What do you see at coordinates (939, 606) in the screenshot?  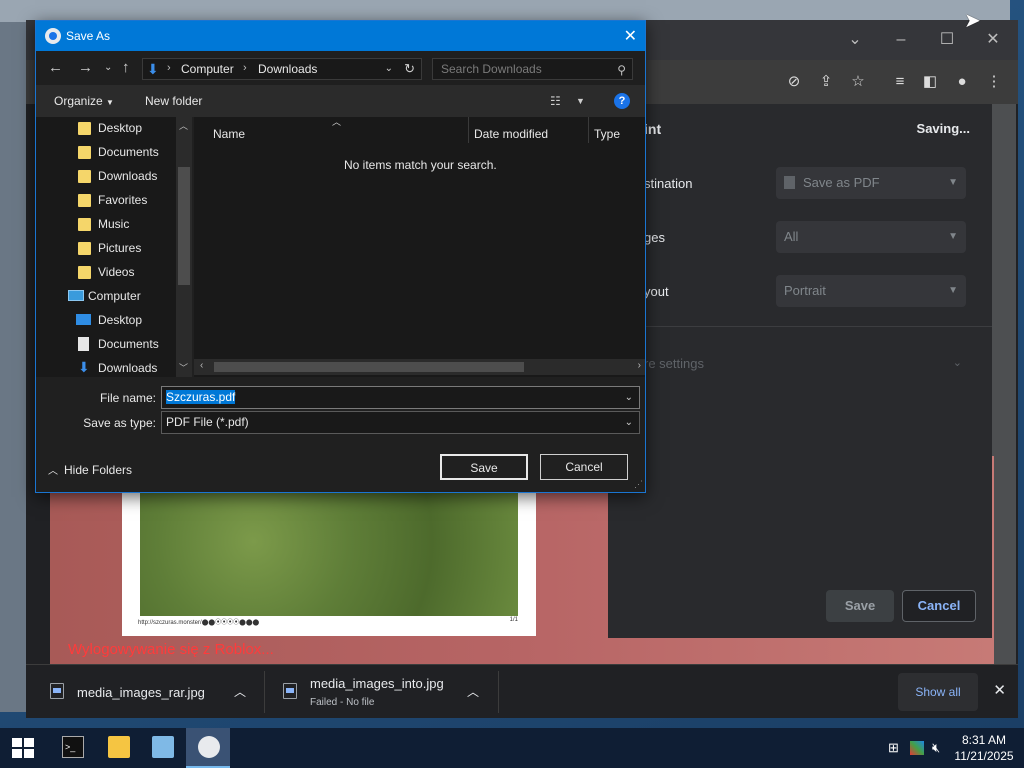 I see `print-cancel-button: Cancel` at bounding box center [939, 606].